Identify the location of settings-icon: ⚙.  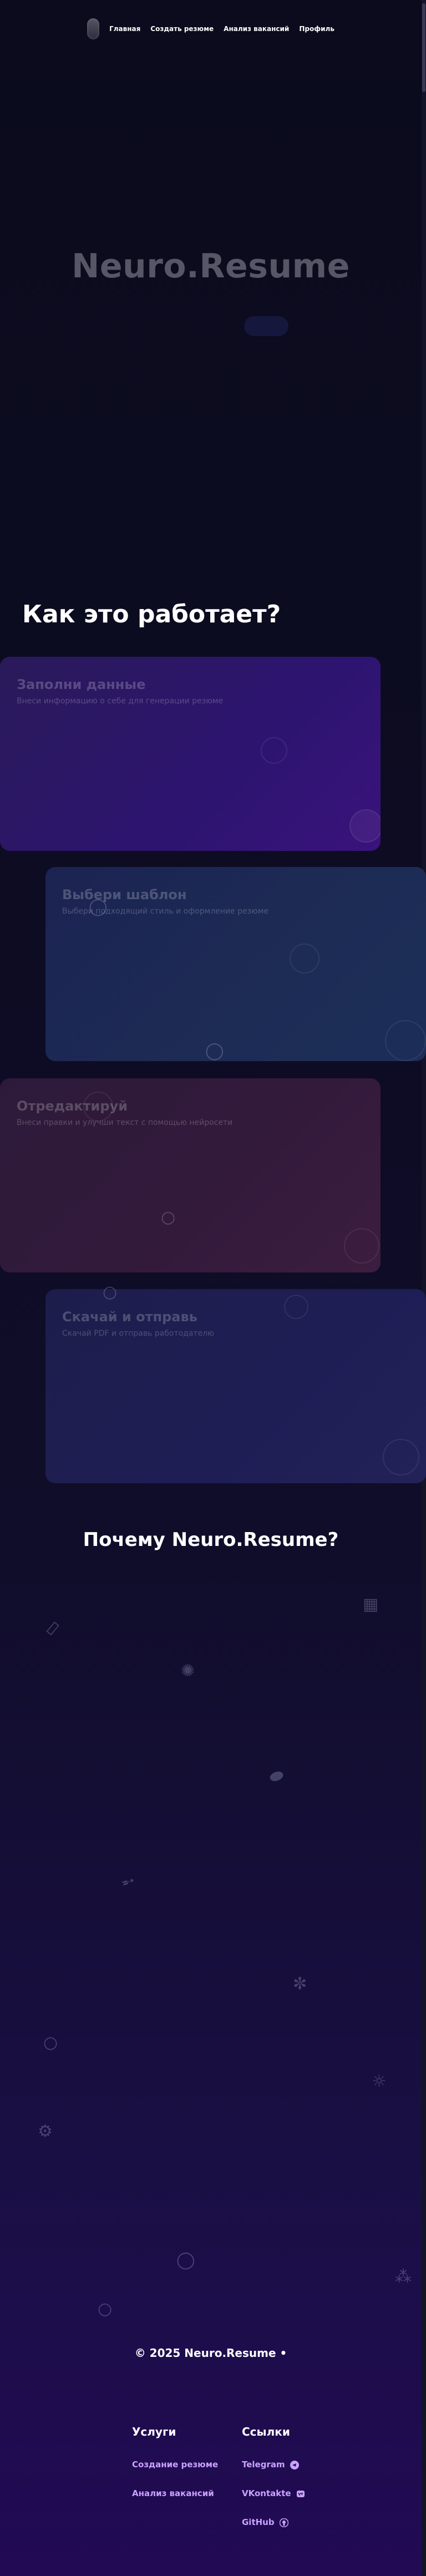
(45, 2131).